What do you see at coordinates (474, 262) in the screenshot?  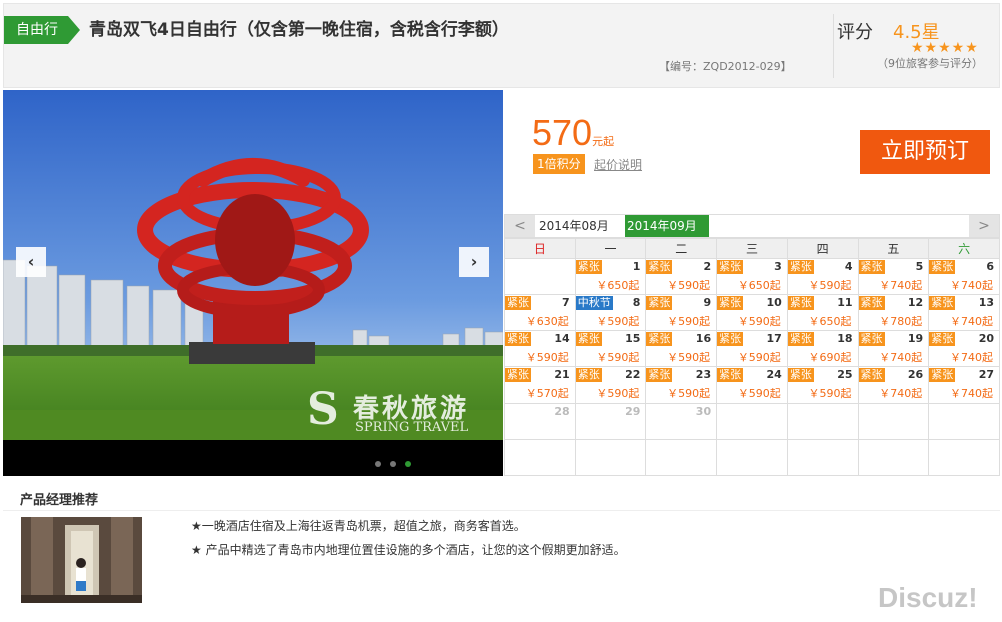 I see `gallery-next-button: ›` at bounding box center [474, 262].